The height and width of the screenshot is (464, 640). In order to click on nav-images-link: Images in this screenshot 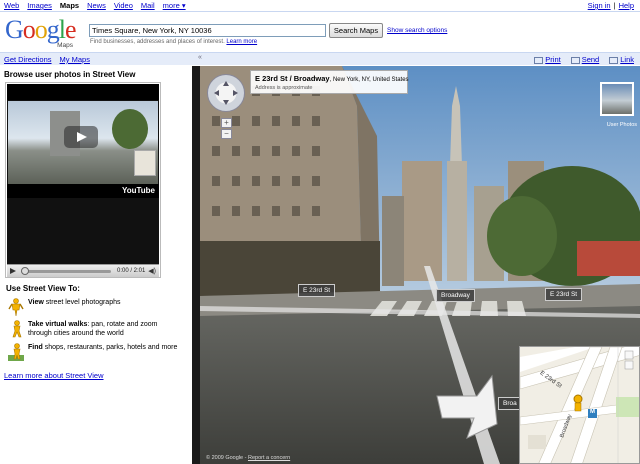, I will do `click(39, 5)`.